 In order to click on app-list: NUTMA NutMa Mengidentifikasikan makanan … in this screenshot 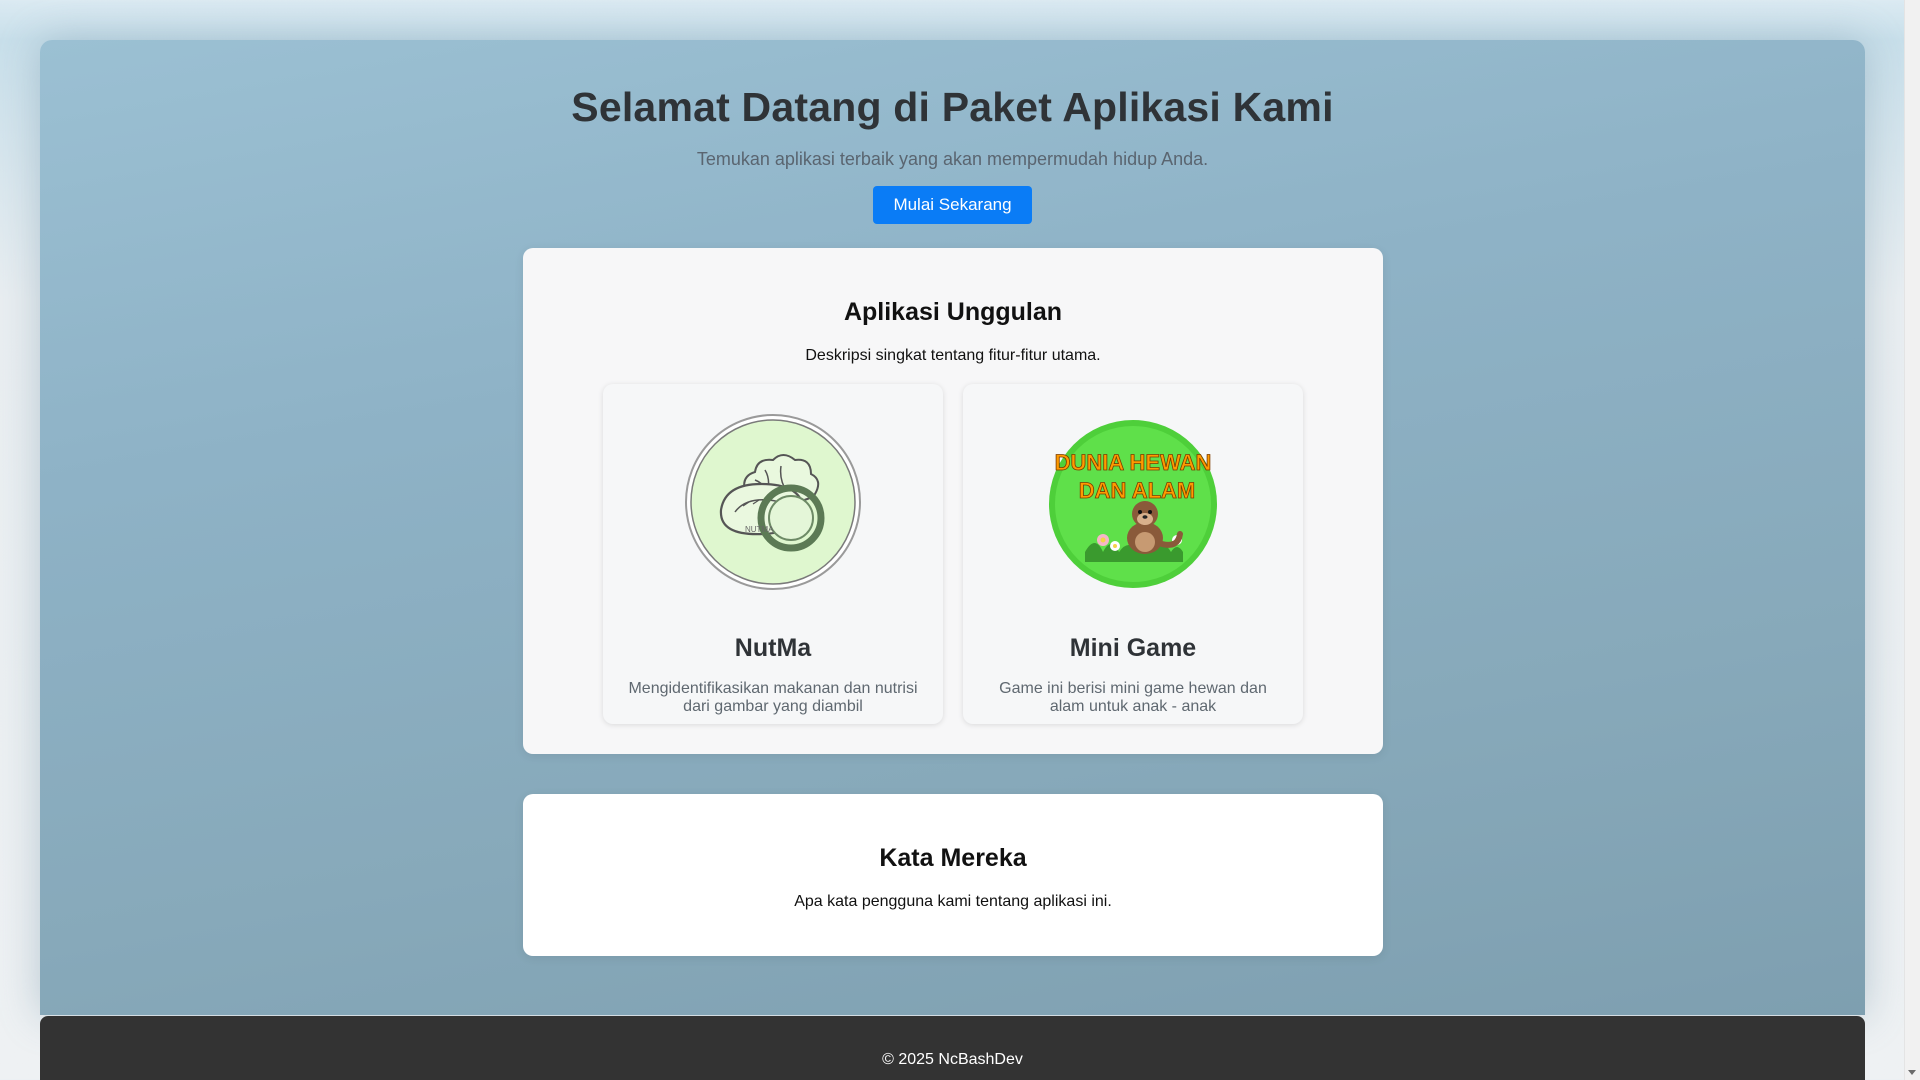, I will do `click(953, 554)`.